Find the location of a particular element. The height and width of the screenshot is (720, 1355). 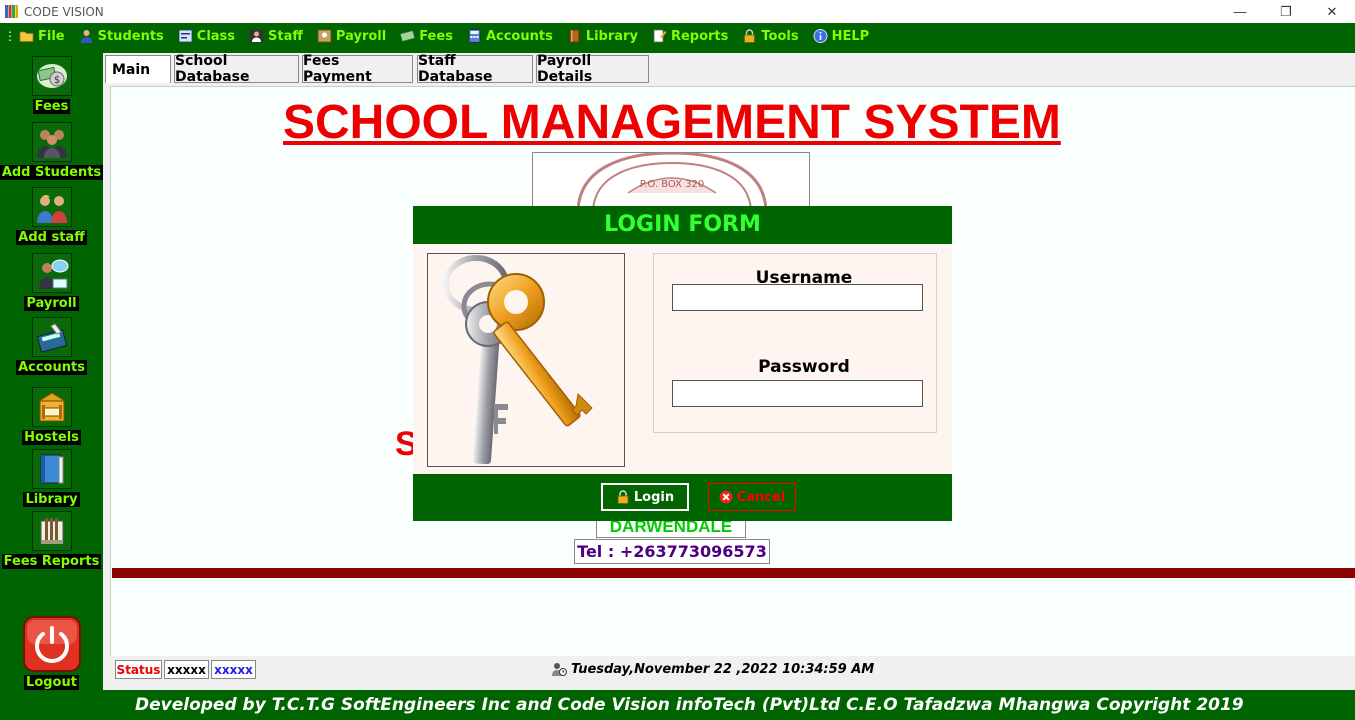

menu-accounts: Accounts is located at coordinates (510, 36).